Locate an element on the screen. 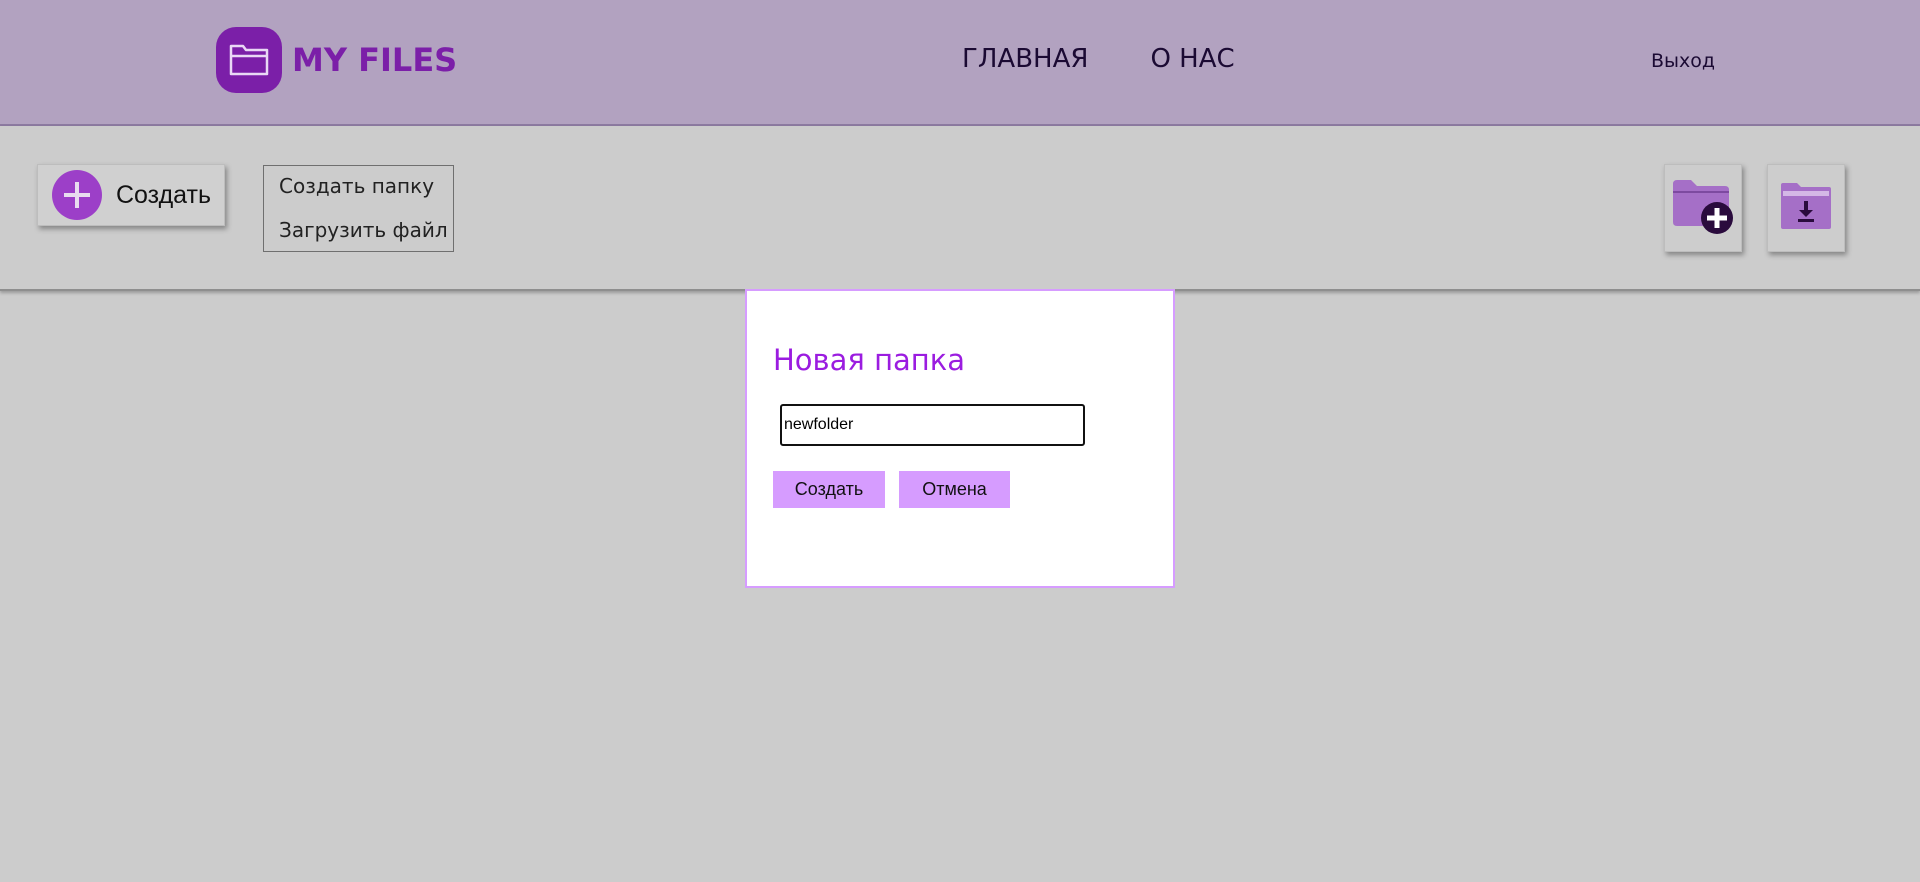  header: MY FILES ГЛАВНАЯ О НАС Выход is located at coordinates (960, 63).